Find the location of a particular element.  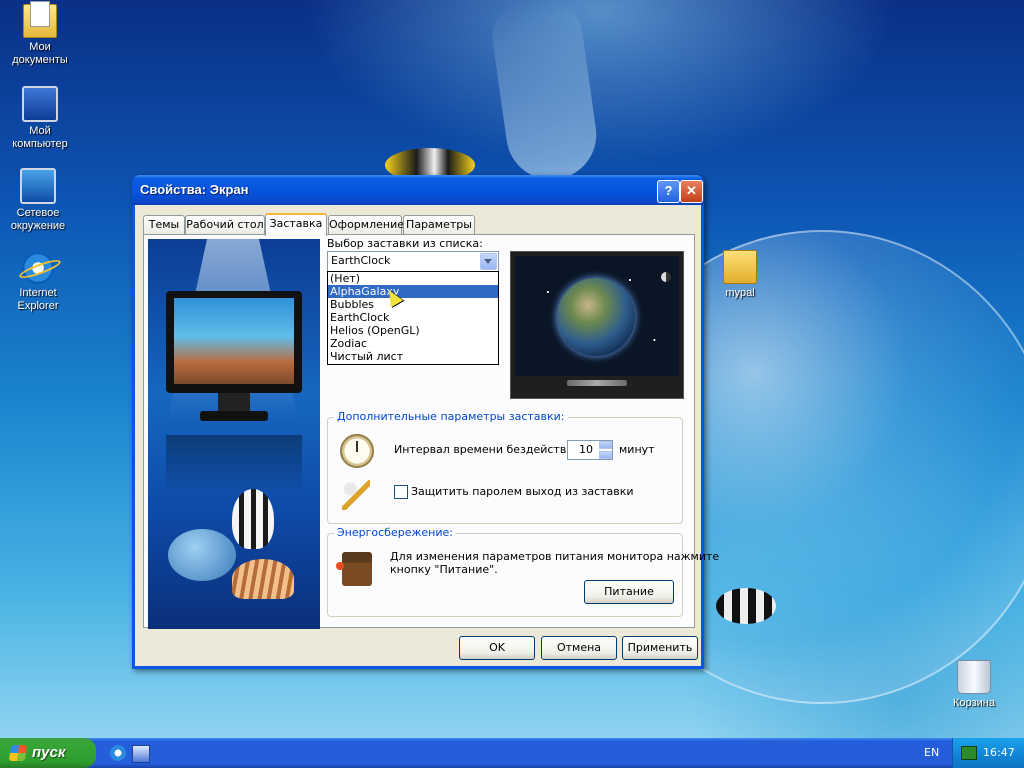

ok-button: OK is located at coordinates (497, 648).